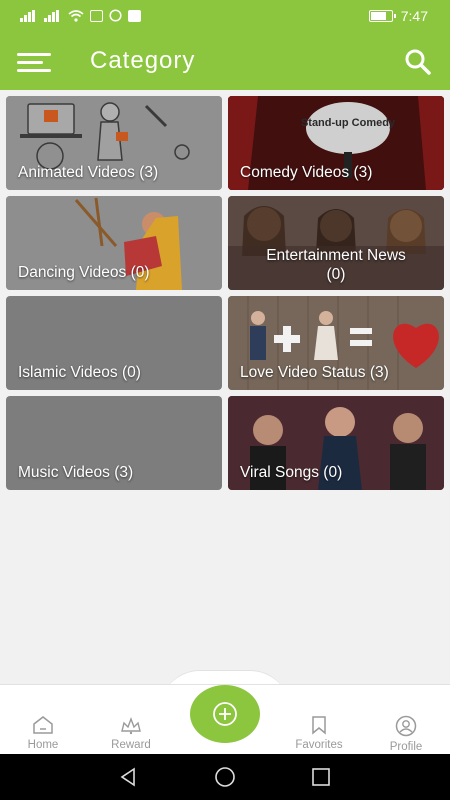 The width and height of the screenshot is (450, 800). I want to click on whatsapp-icon, so click(115, 15).